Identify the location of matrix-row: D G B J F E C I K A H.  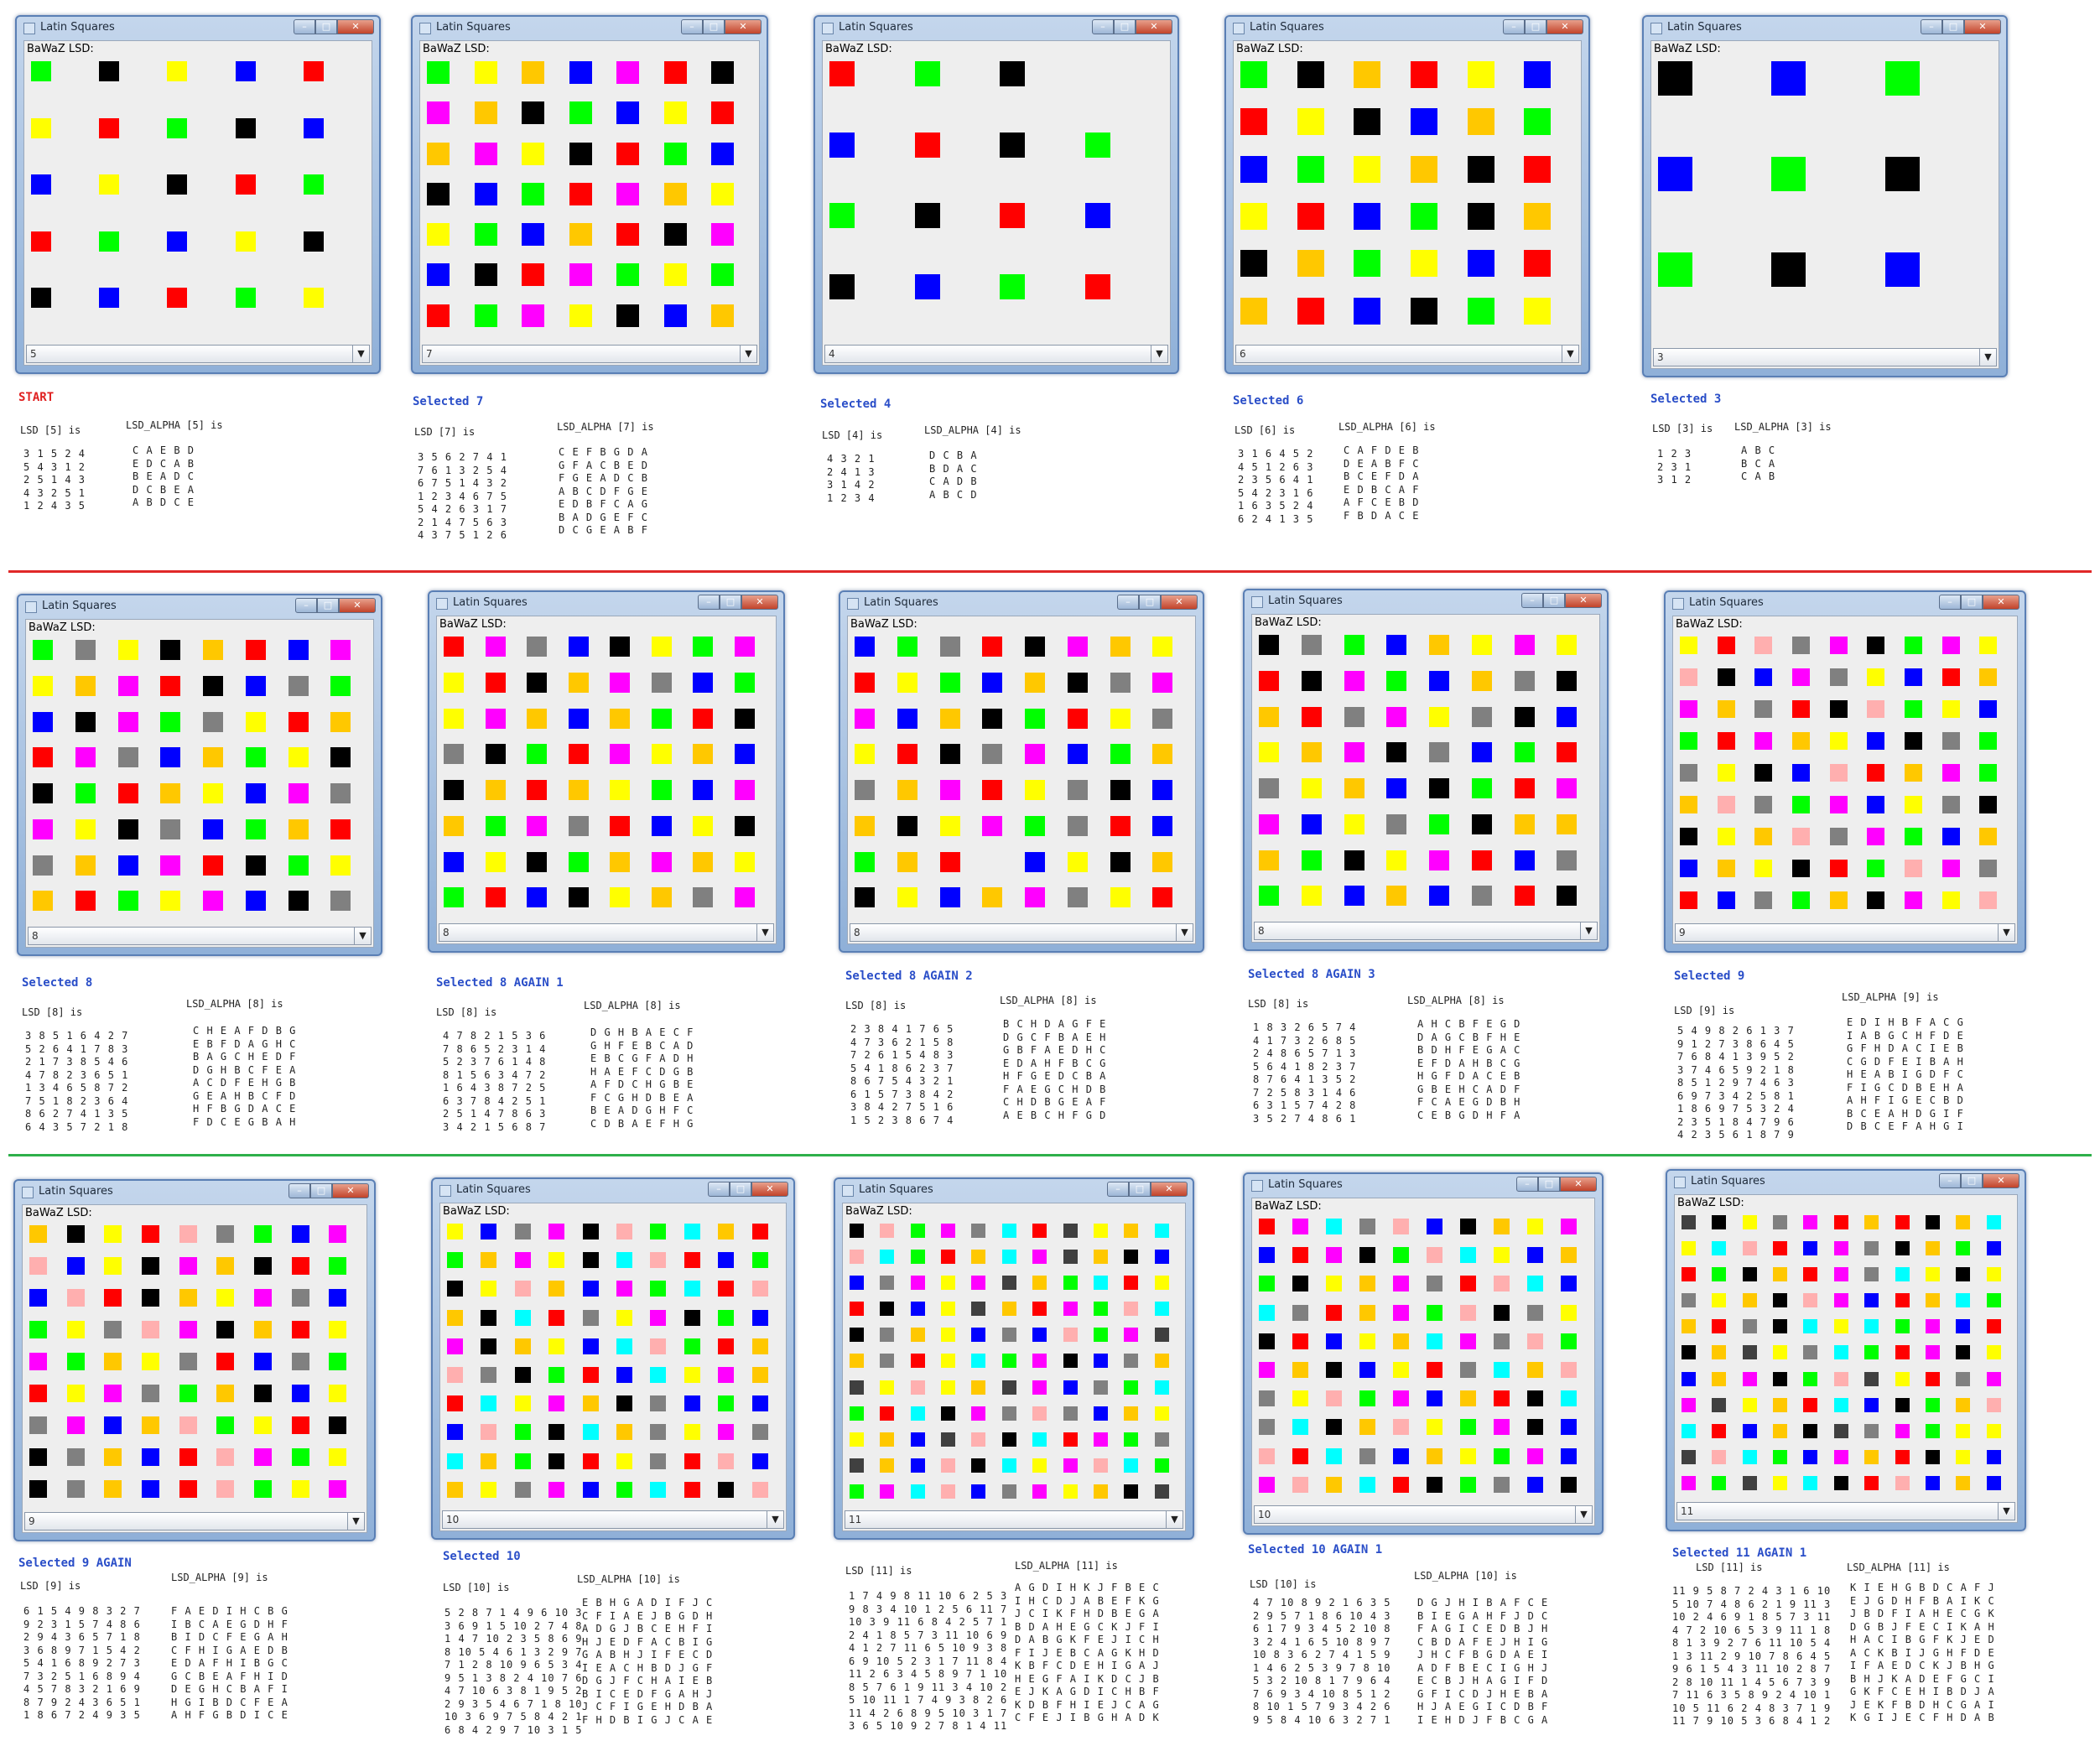
(1922, 1627).